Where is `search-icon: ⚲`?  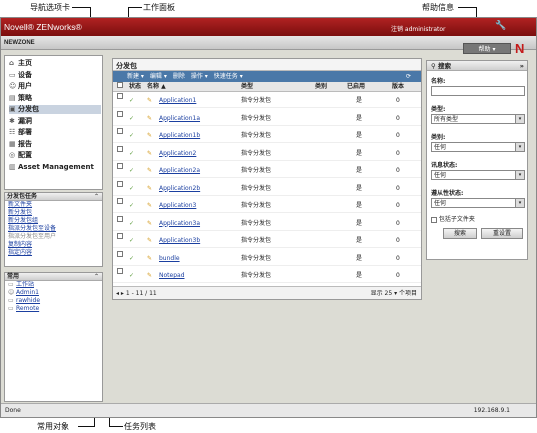
search-icon: ⚲ is located at coordinates (435, 66).